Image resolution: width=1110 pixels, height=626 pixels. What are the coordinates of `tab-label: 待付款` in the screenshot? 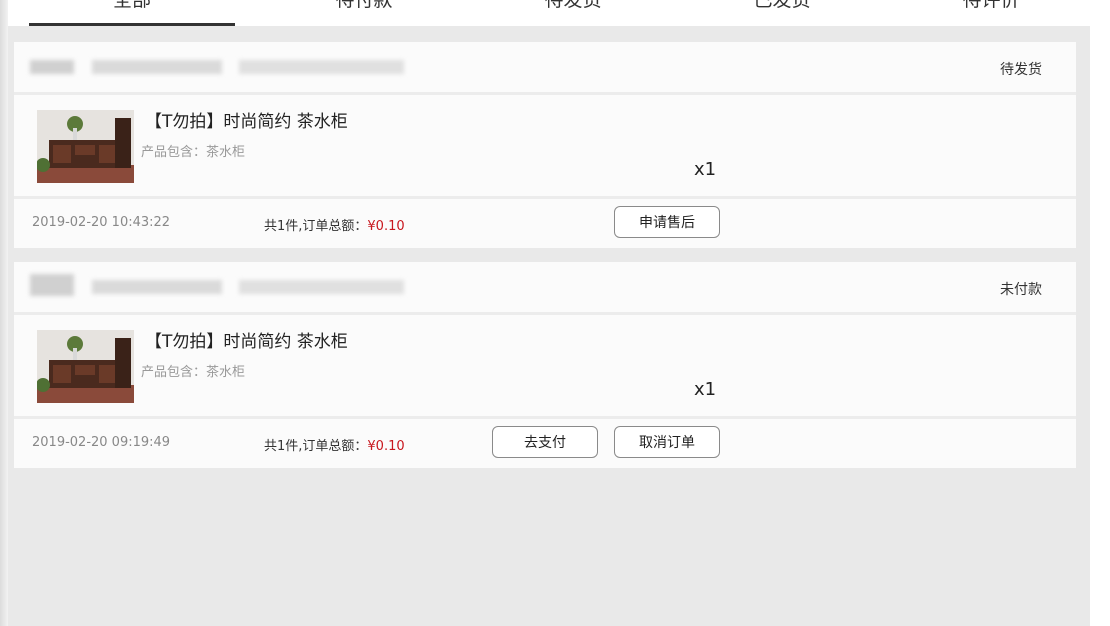 It's located at (364, 5).